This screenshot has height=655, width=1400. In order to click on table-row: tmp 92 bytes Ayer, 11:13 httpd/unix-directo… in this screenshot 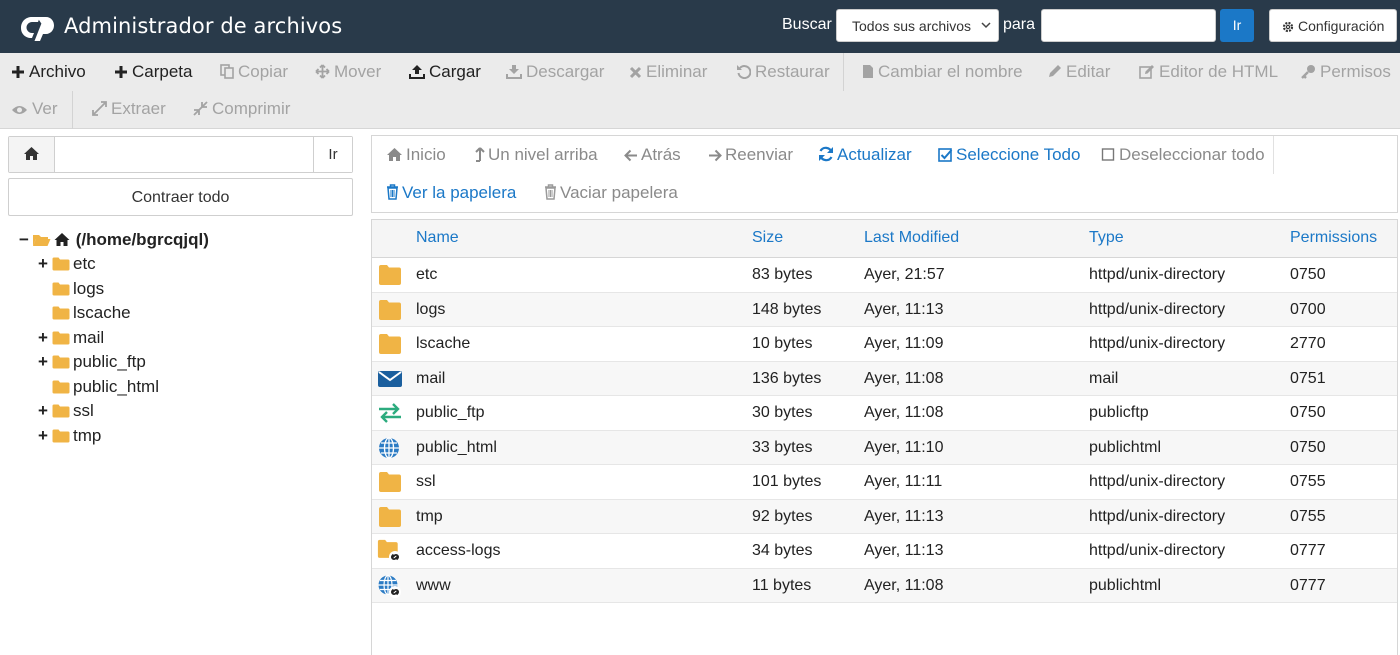, I will do `click(884, 516)`.